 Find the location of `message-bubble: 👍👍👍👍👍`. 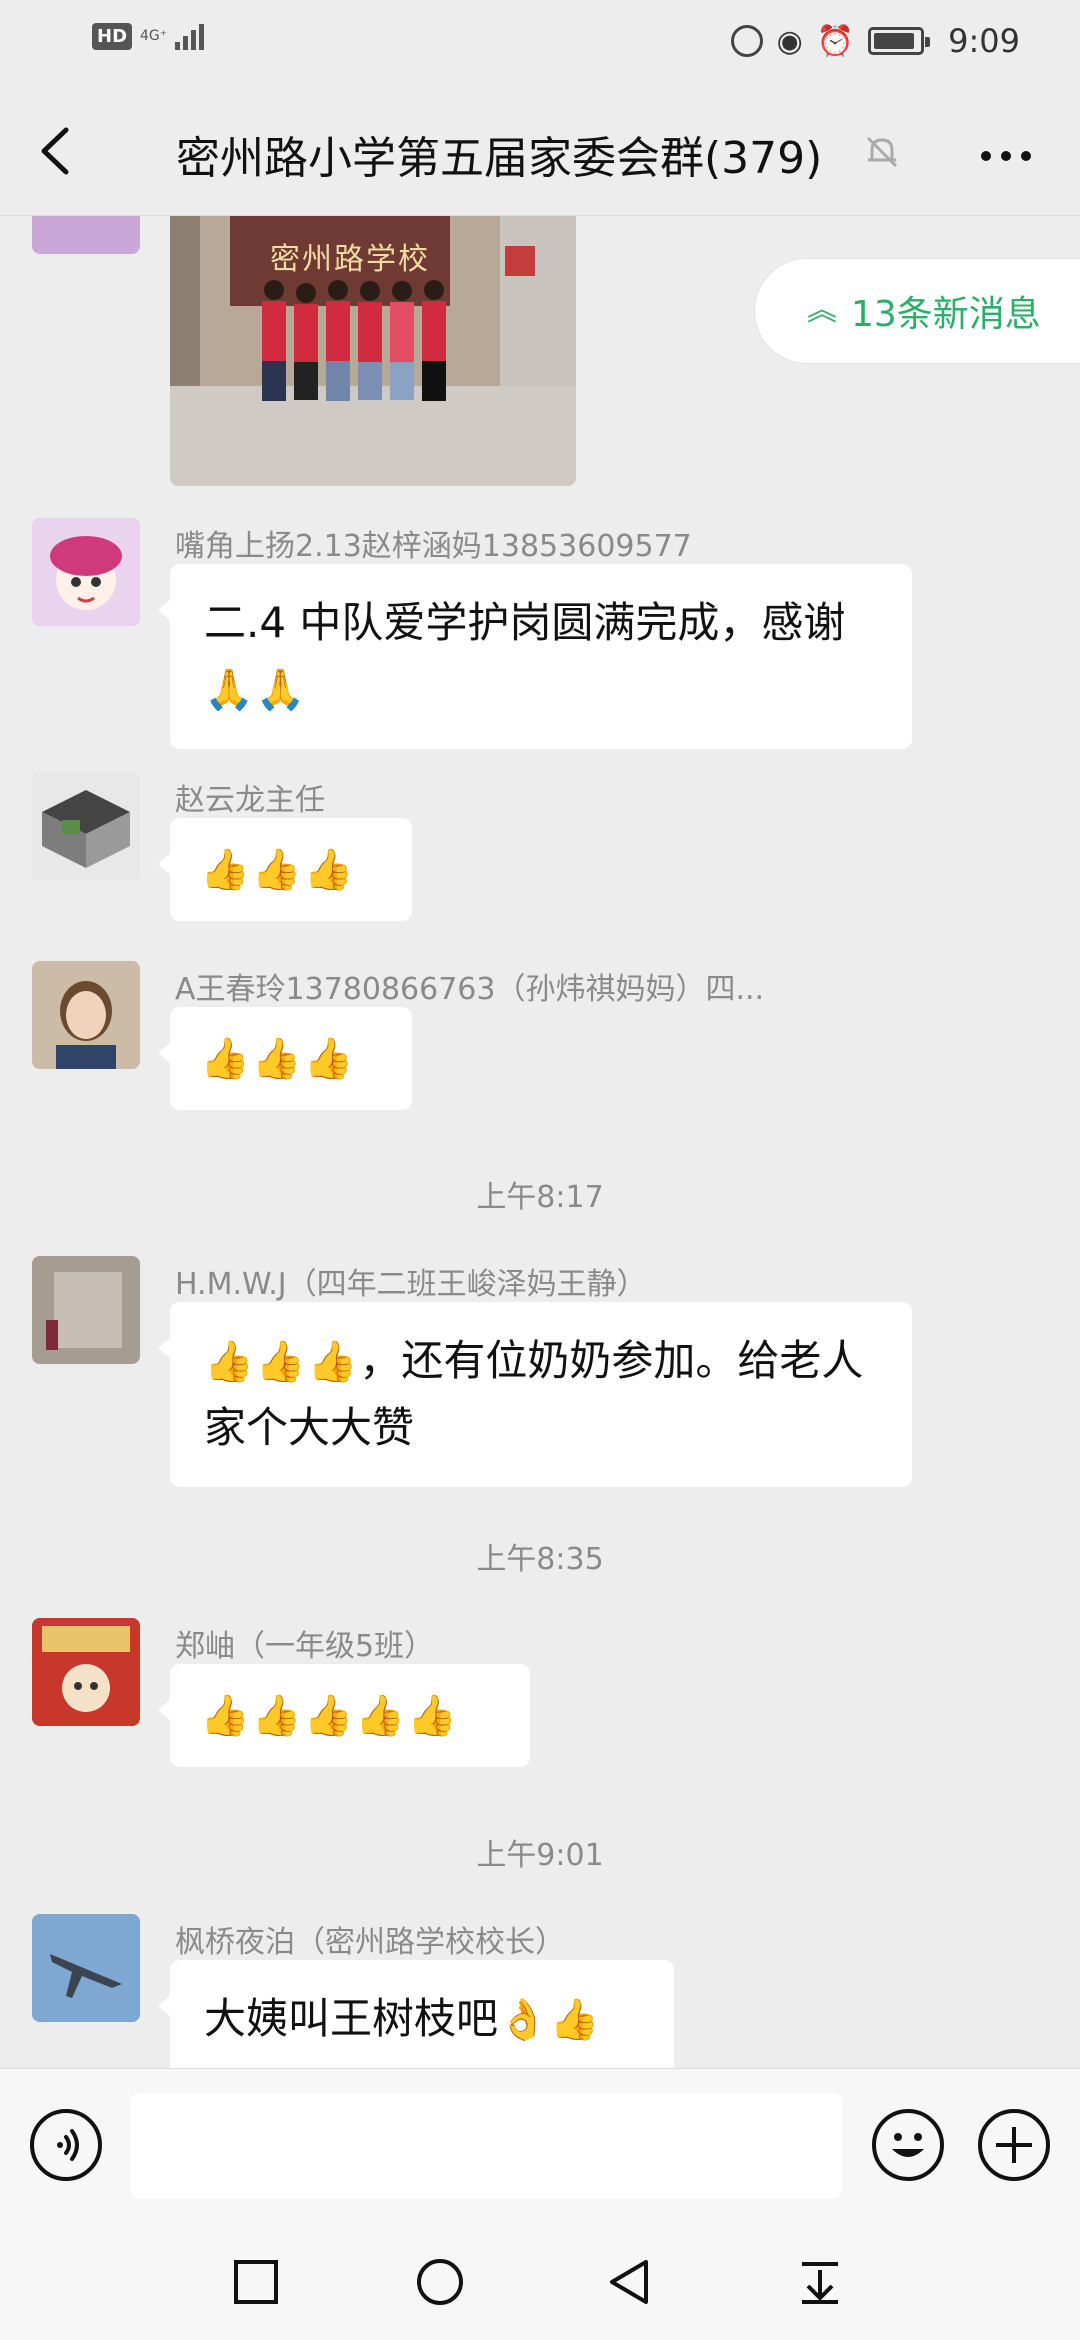

message-bubble: 👍👍👍👍👍 is located at coordinates (344, 1715).